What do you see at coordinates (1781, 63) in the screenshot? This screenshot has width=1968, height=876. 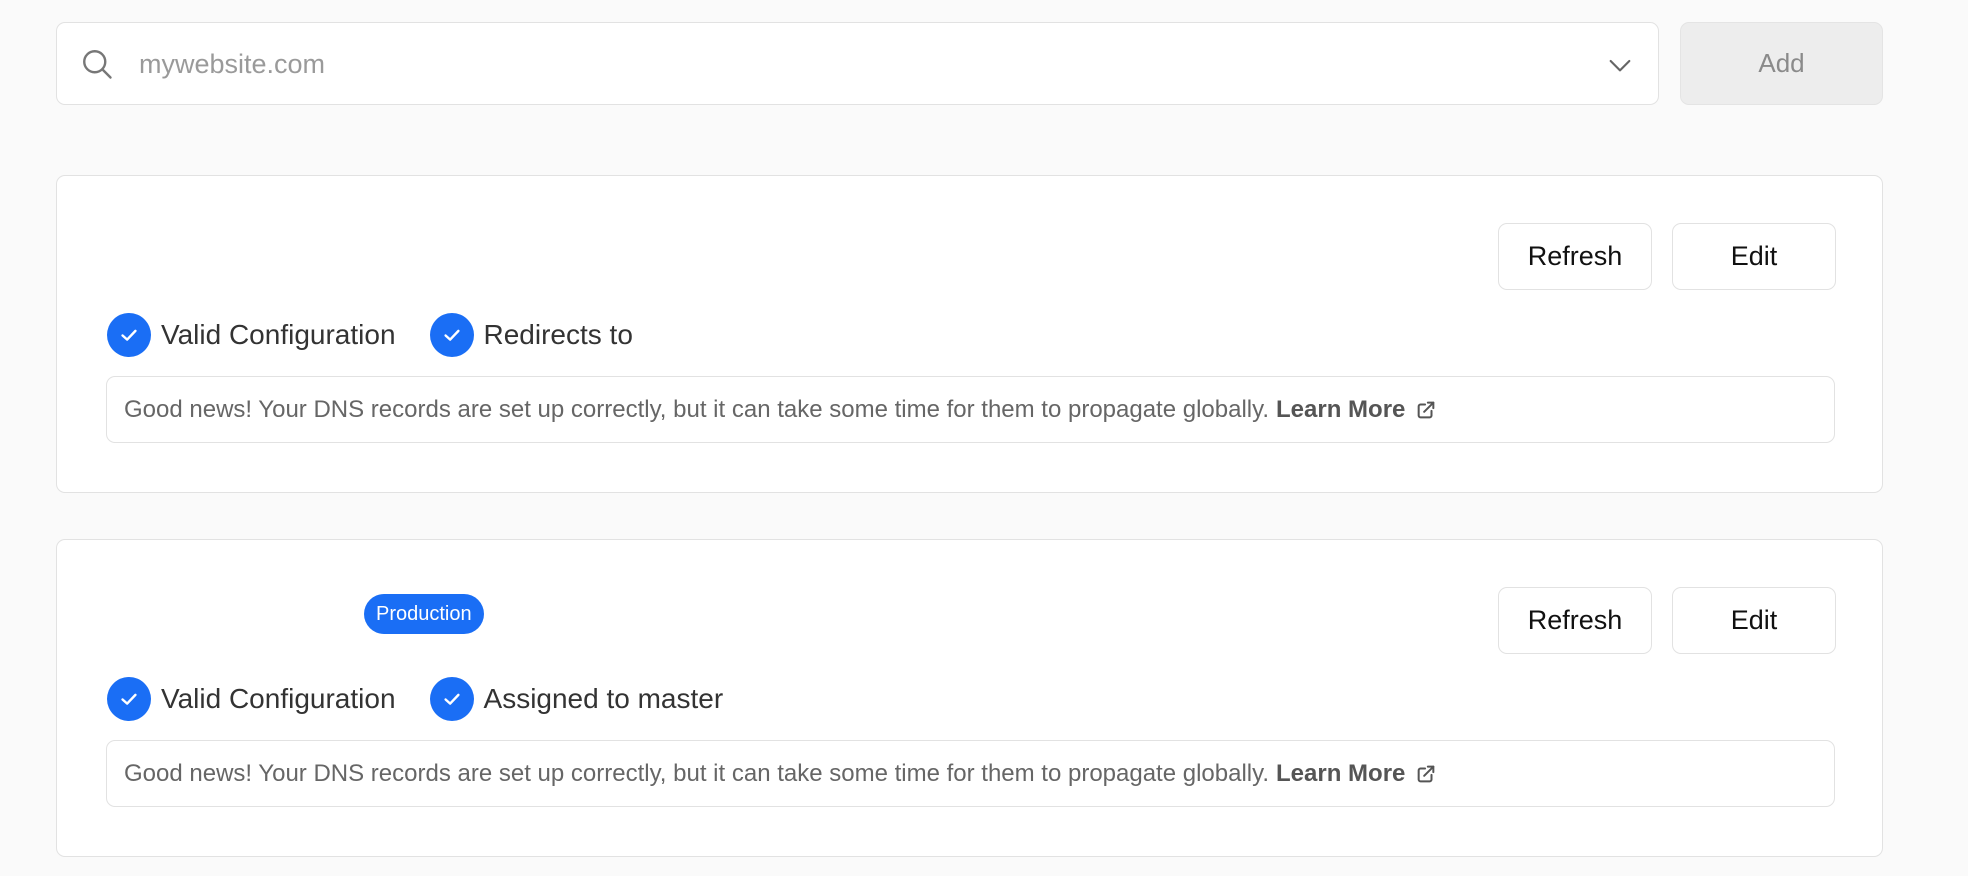 I see `add-domain-button: Add` at bounding box center [1781, 63].